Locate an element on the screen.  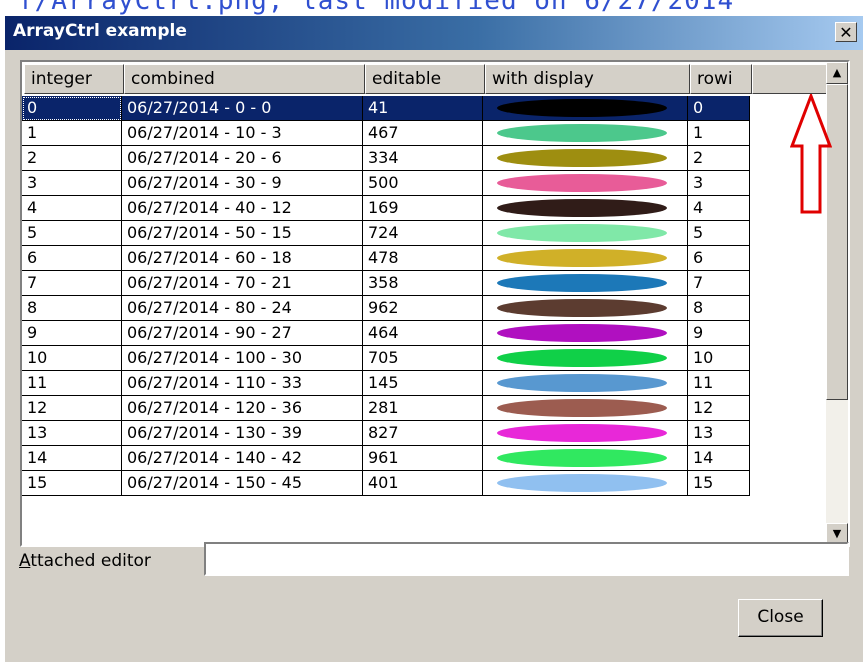
cell-editable: 334 is located at coordinates (423, 158).